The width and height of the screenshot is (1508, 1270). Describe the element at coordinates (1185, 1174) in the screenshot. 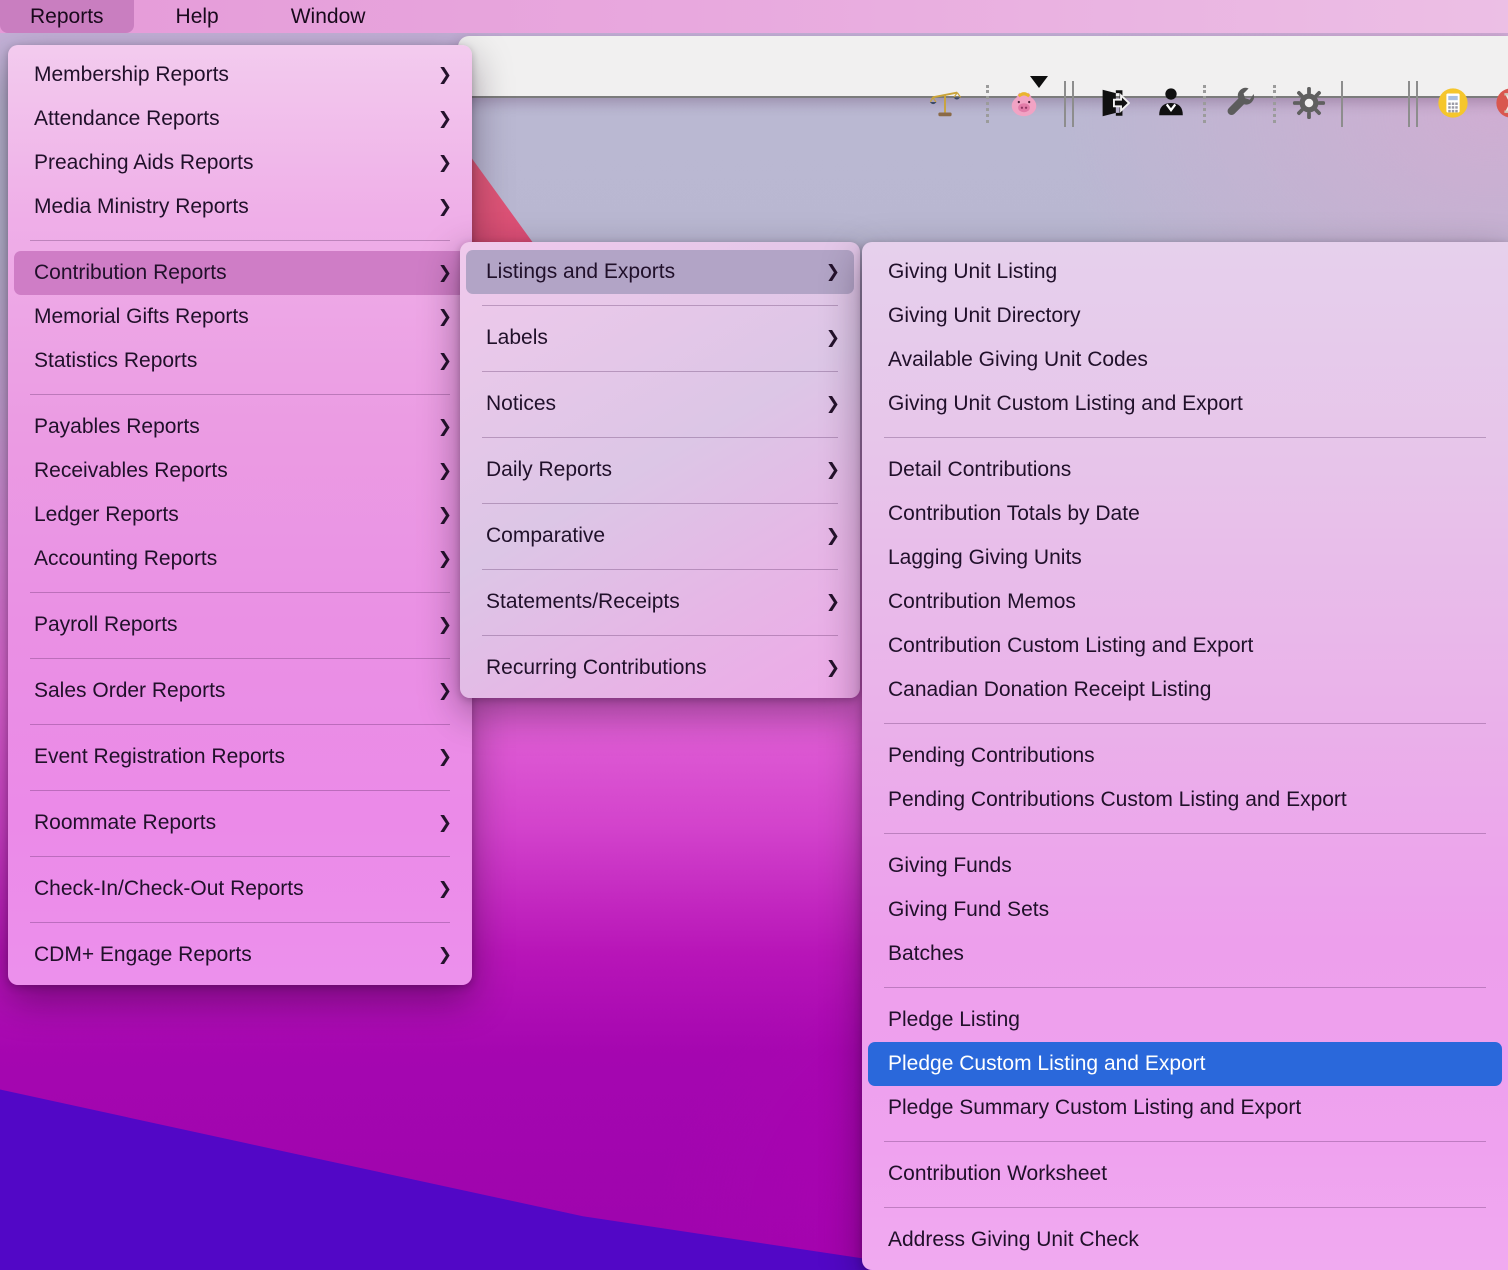

I see `menu-item-contribution-worksheet: Contribution Worksheet` at that location.